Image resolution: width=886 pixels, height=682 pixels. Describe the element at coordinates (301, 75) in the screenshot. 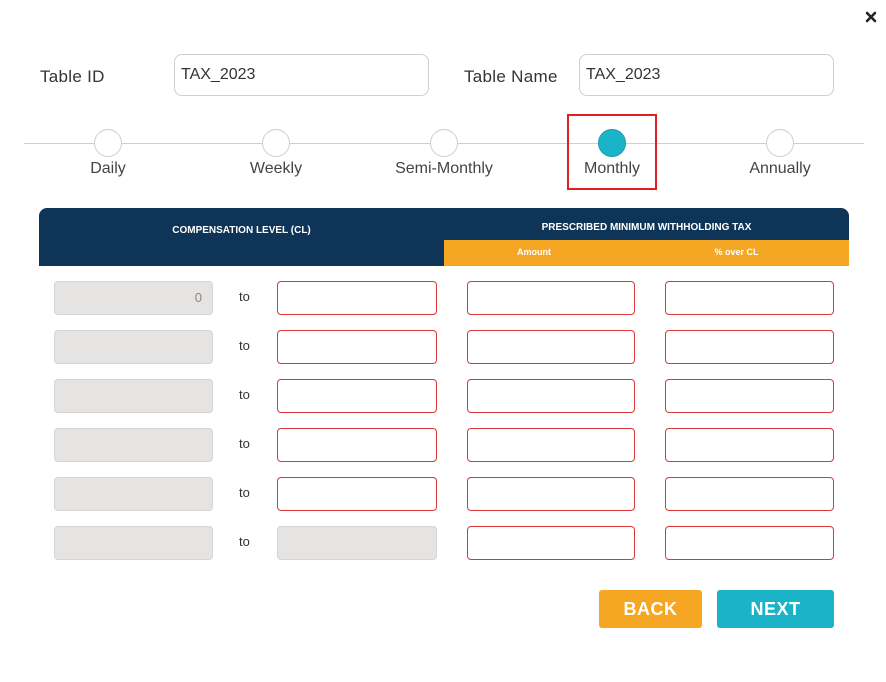

I see `table-id-field: TAX_2023` at that location.